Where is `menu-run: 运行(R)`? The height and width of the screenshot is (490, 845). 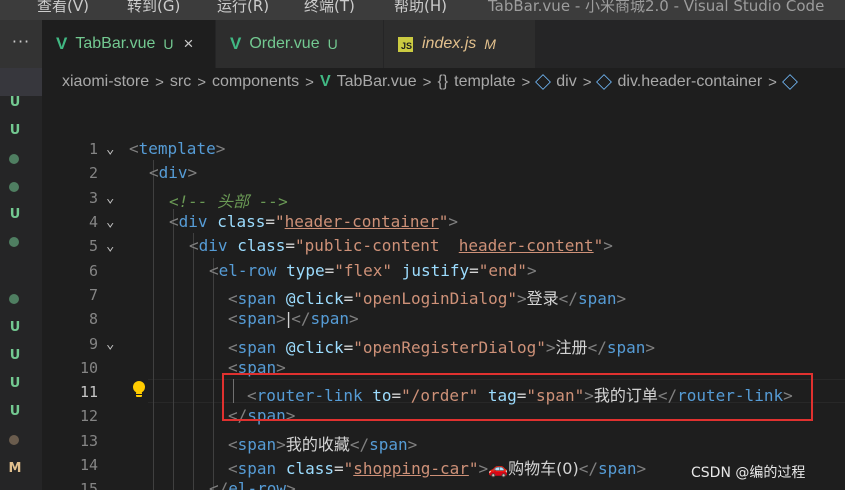 menu-run: 运行(R) is located at coordinates (243, 8).